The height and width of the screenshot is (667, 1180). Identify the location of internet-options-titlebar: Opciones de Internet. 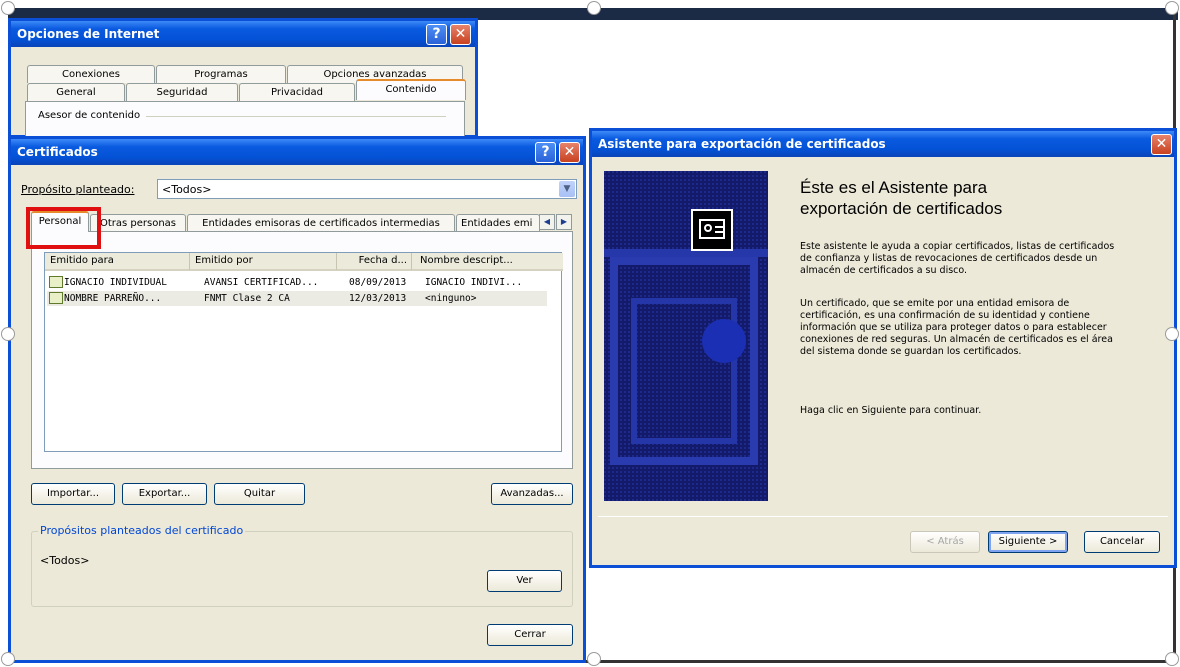
(243, 34).